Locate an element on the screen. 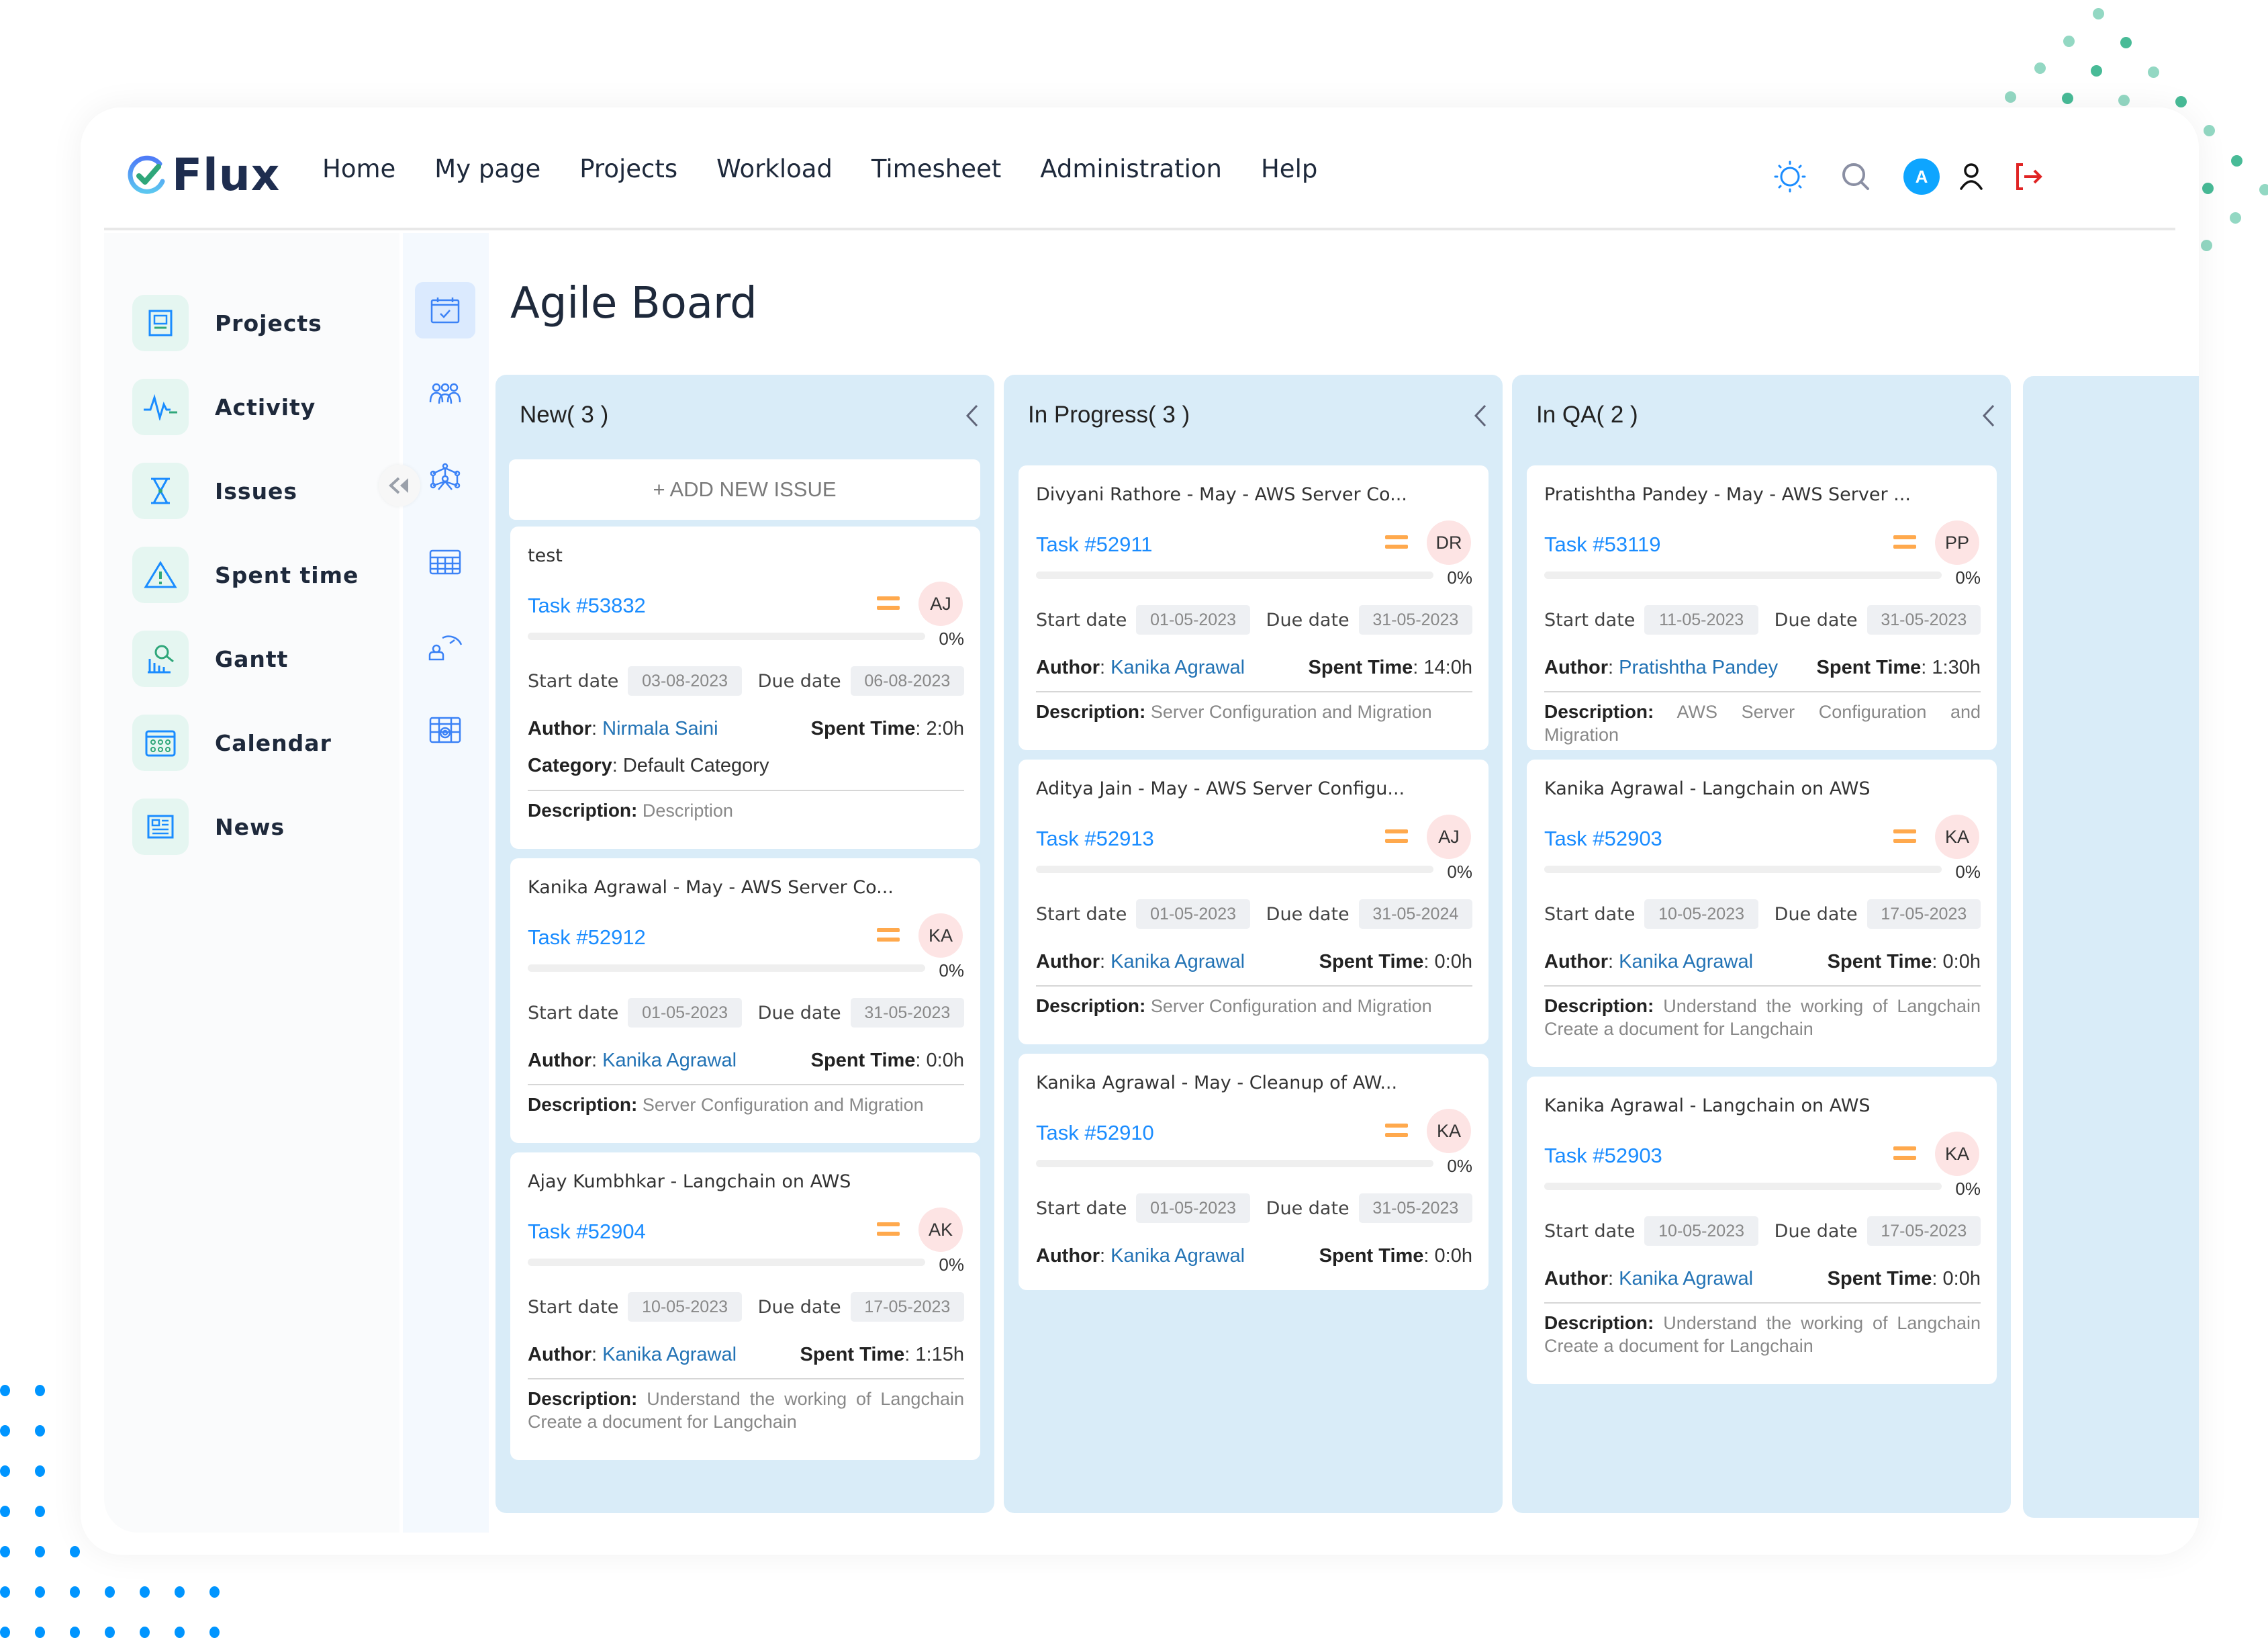 The height and width of the screenshot is (1638, 2268). progress-percent: 0% is located at coordinates (1459, 1166).